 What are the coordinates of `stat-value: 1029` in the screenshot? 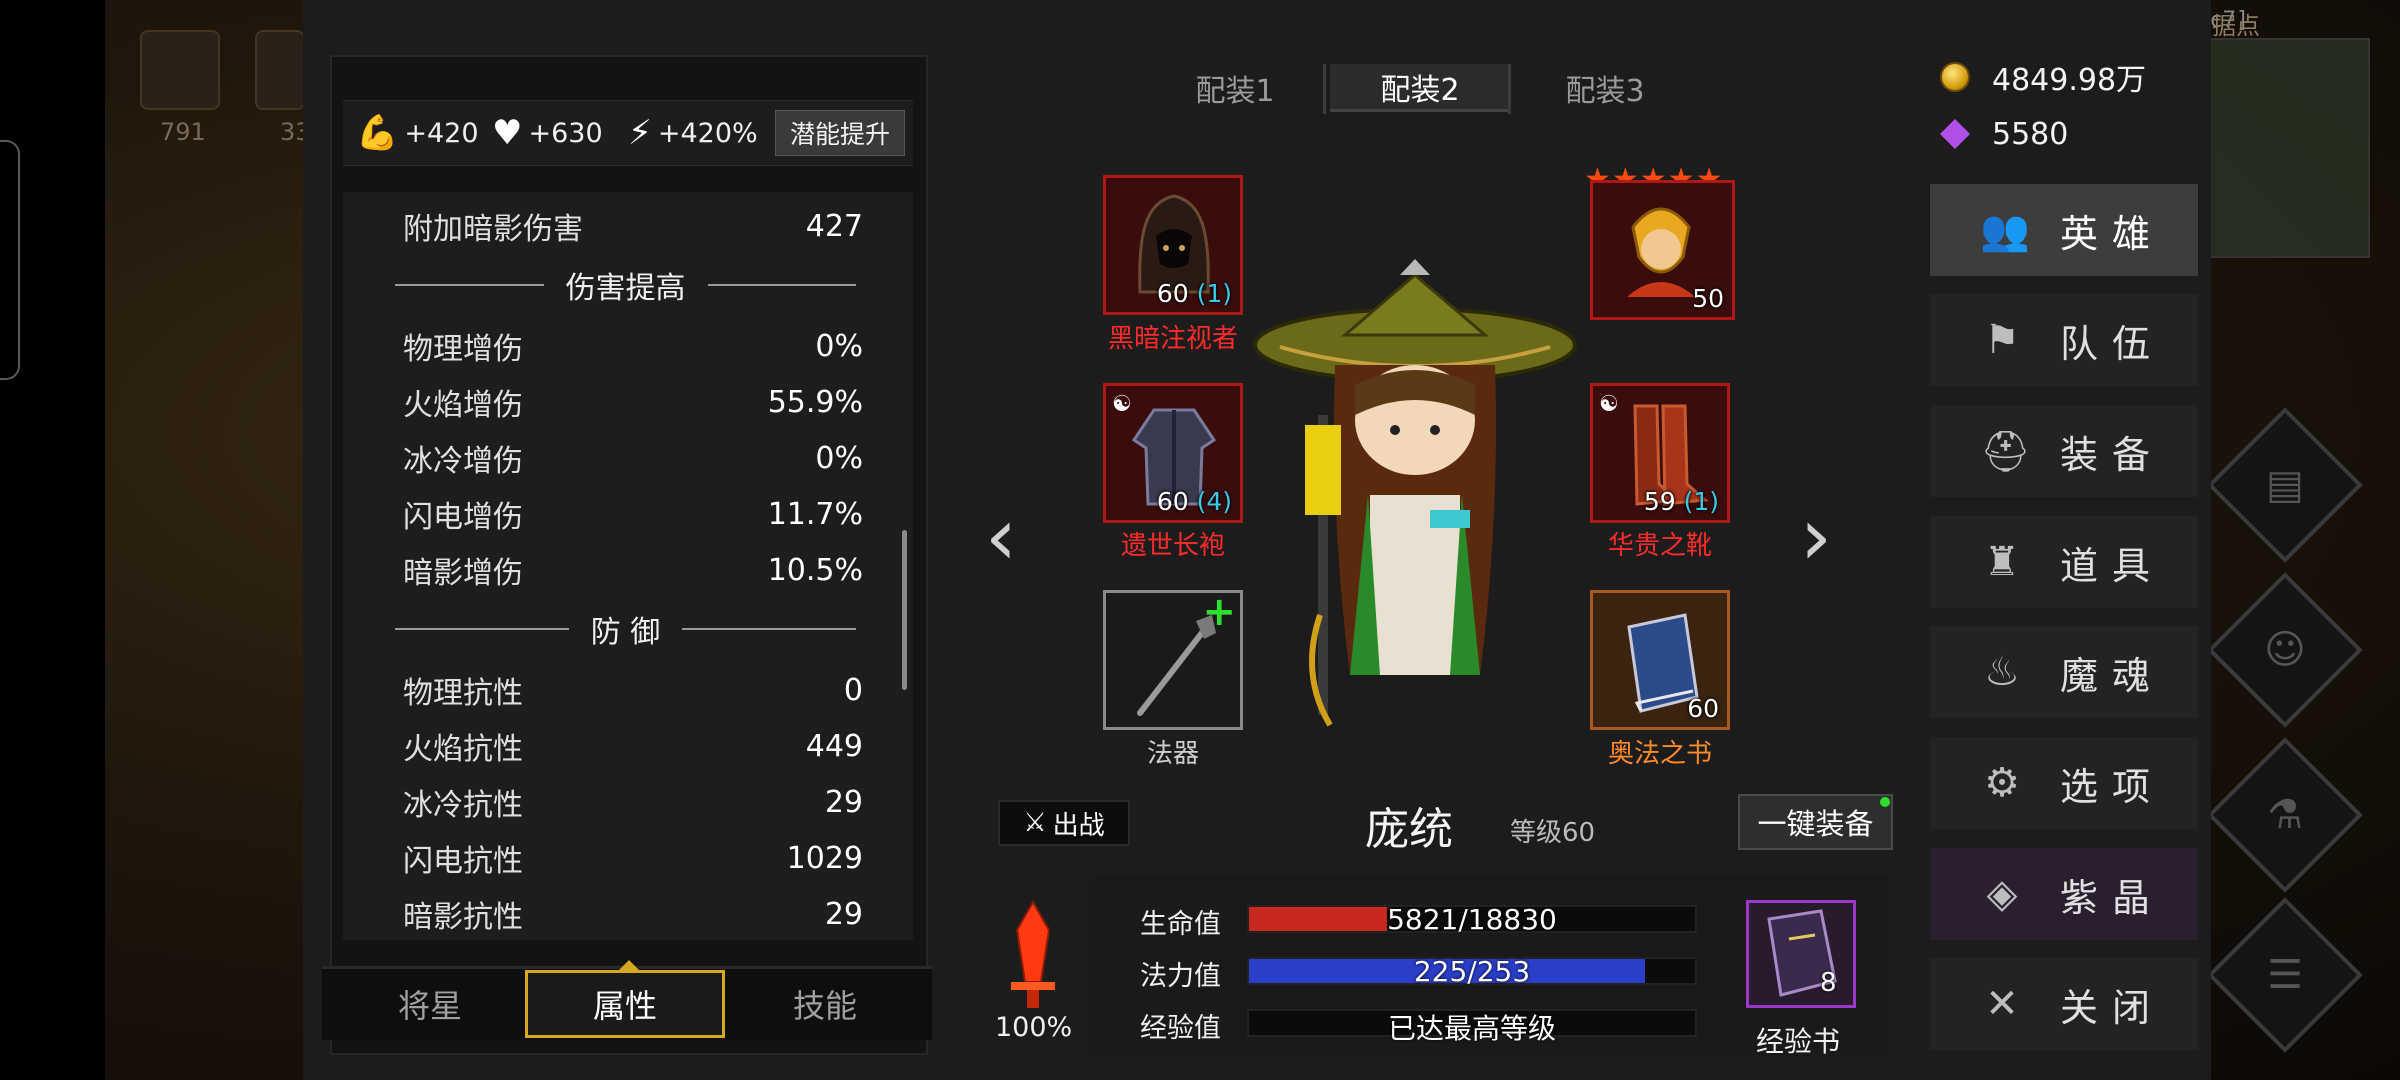 It's located at (824, 858).